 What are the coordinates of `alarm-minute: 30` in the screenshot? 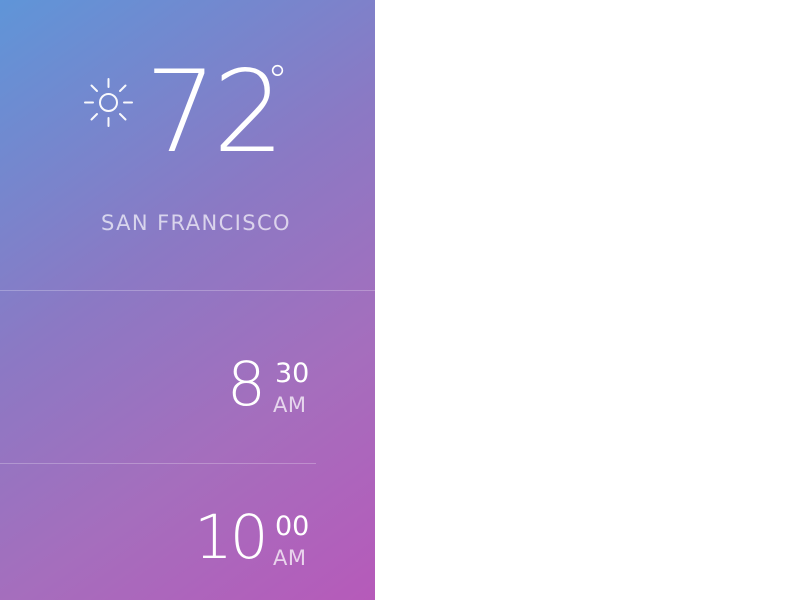 It's located at (292, 373).